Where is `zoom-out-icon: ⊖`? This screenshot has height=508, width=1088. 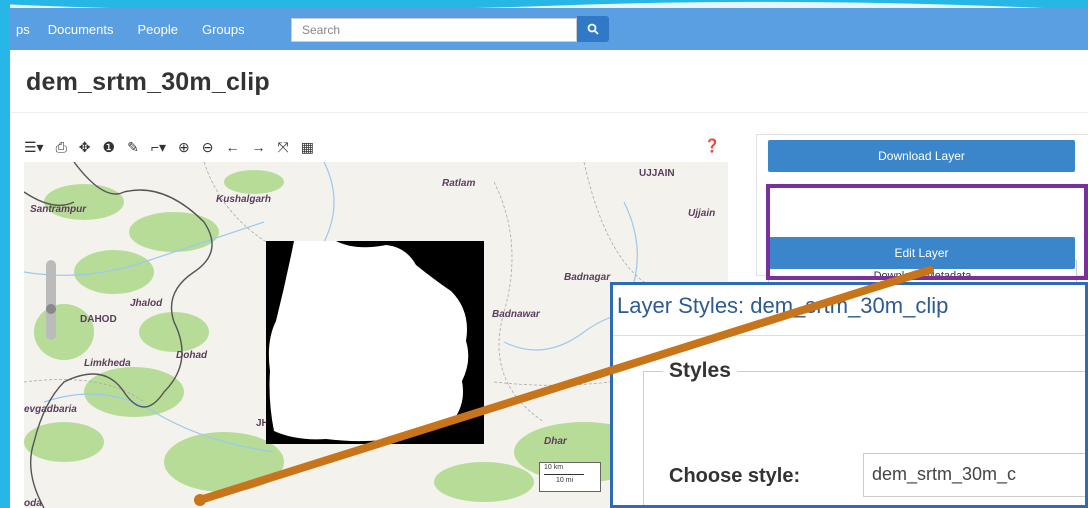
zoom-out-icon: ⊖ is located at coordinates (208, 147).